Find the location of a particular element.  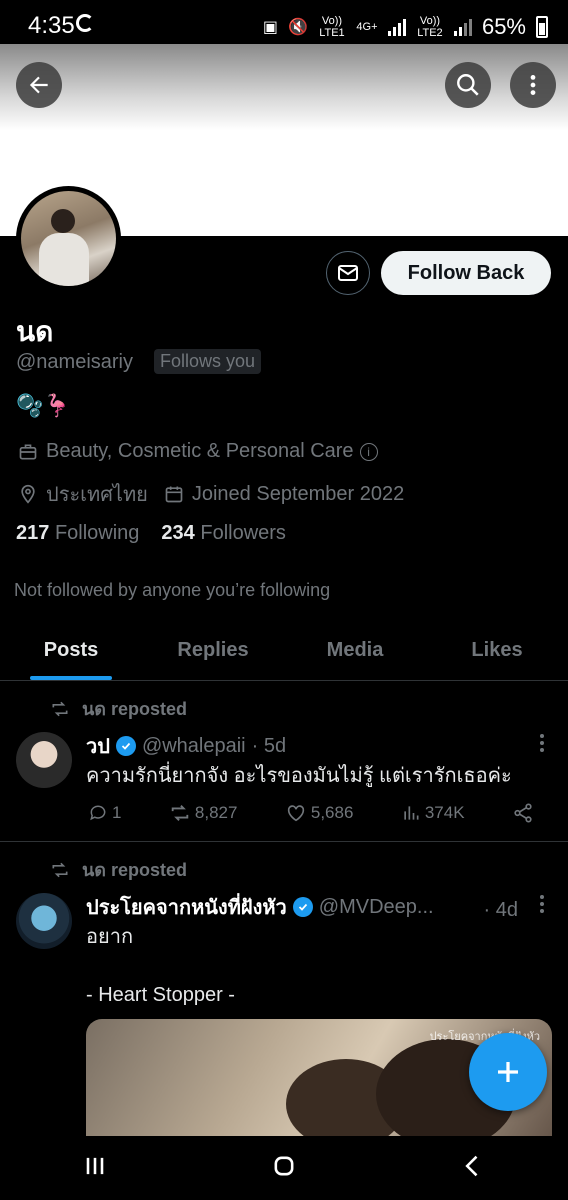

post-author-name: ประโยคจากหนังที่ฝังหัว is located at coordinates (186, 907).